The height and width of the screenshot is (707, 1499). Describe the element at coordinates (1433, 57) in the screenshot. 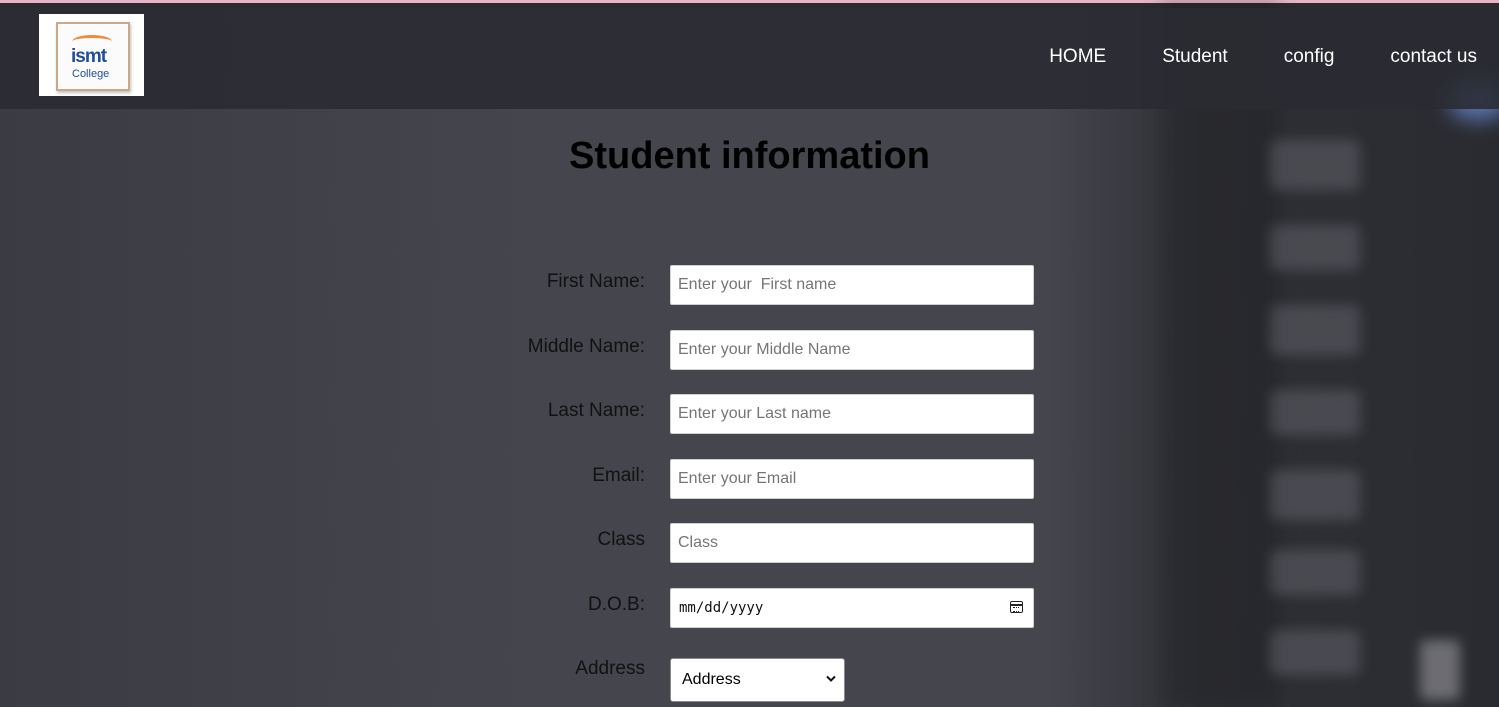

I see `nav-link-contact-us: contact us` at that location.